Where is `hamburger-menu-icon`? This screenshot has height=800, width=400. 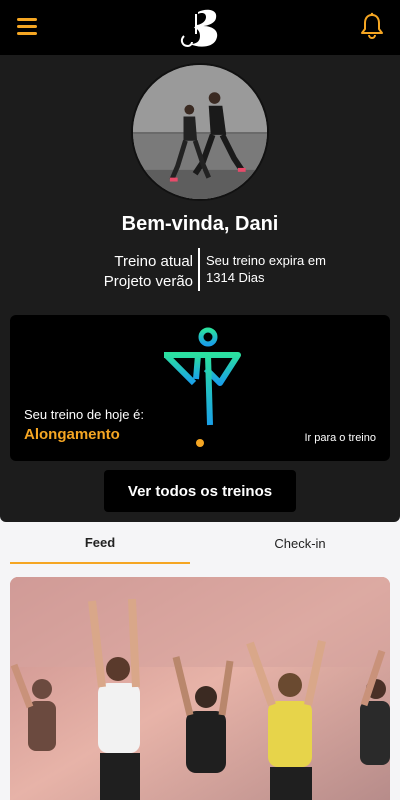
hamburger-menu-icon is located at coordinates (27, 27).